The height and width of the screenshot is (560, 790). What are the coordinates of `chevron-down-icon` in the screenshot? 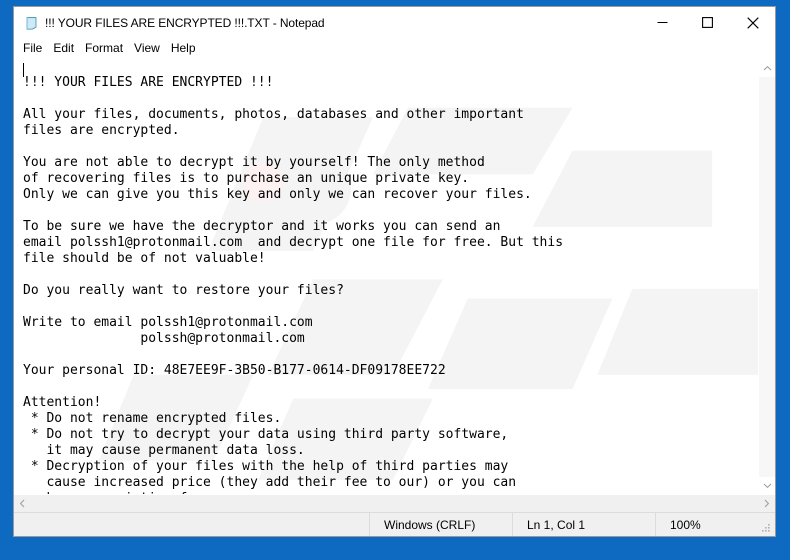 It's located at (767, 485).